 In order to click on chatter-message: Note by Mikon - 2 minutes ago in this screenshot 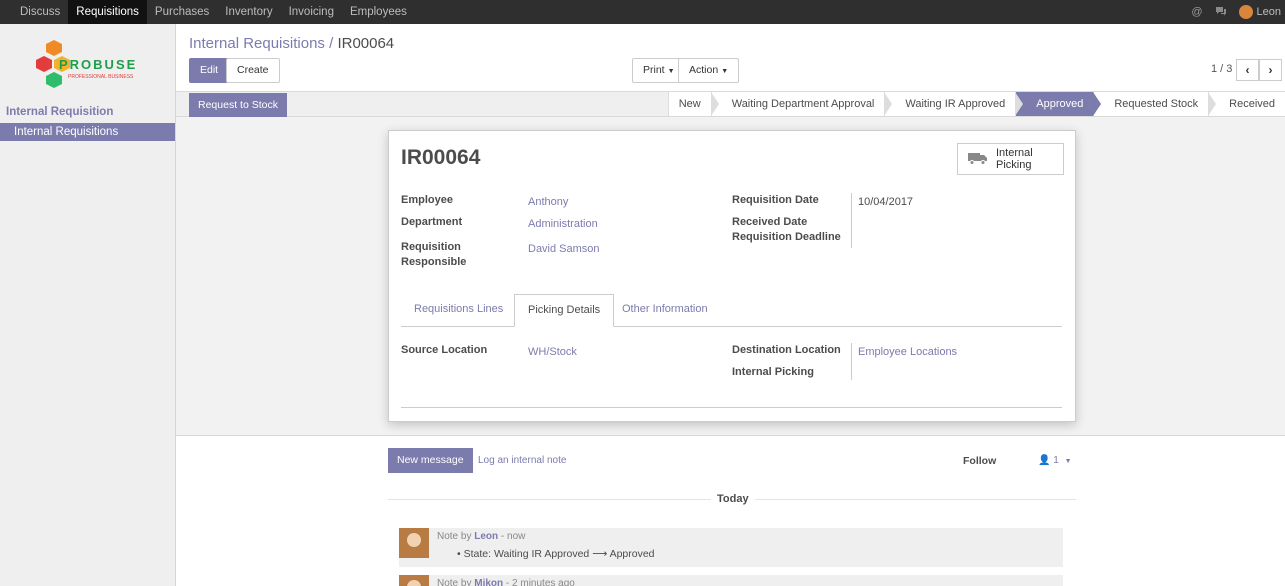, I will do `click(731, 580)`.